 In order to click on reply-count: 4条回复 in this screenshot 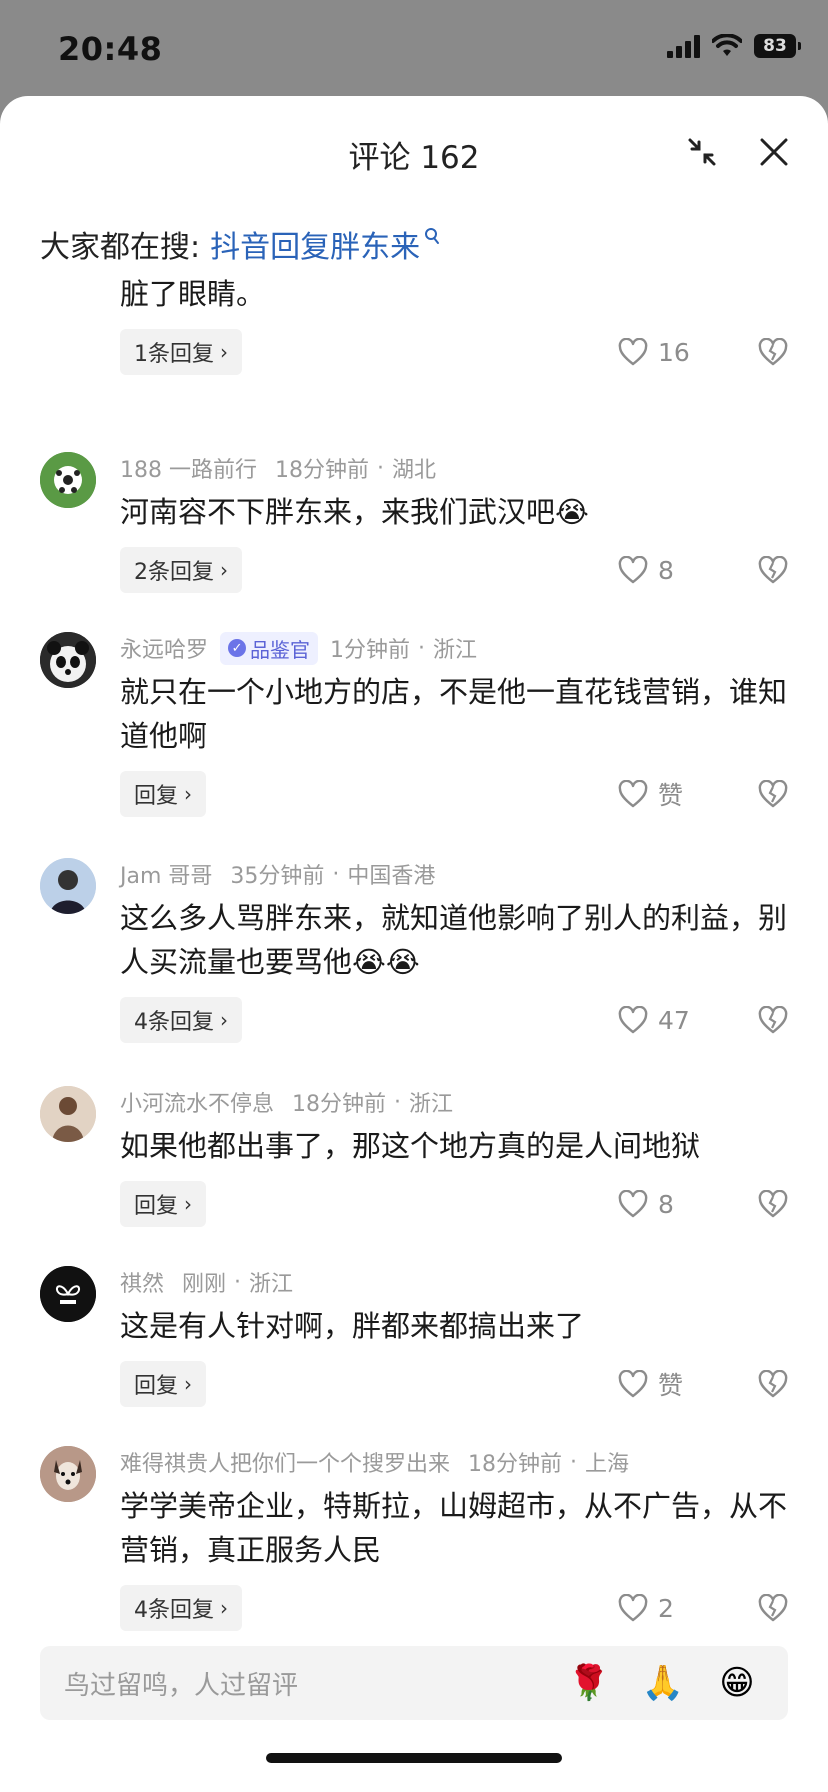, I will do `click(174, 1610)`.